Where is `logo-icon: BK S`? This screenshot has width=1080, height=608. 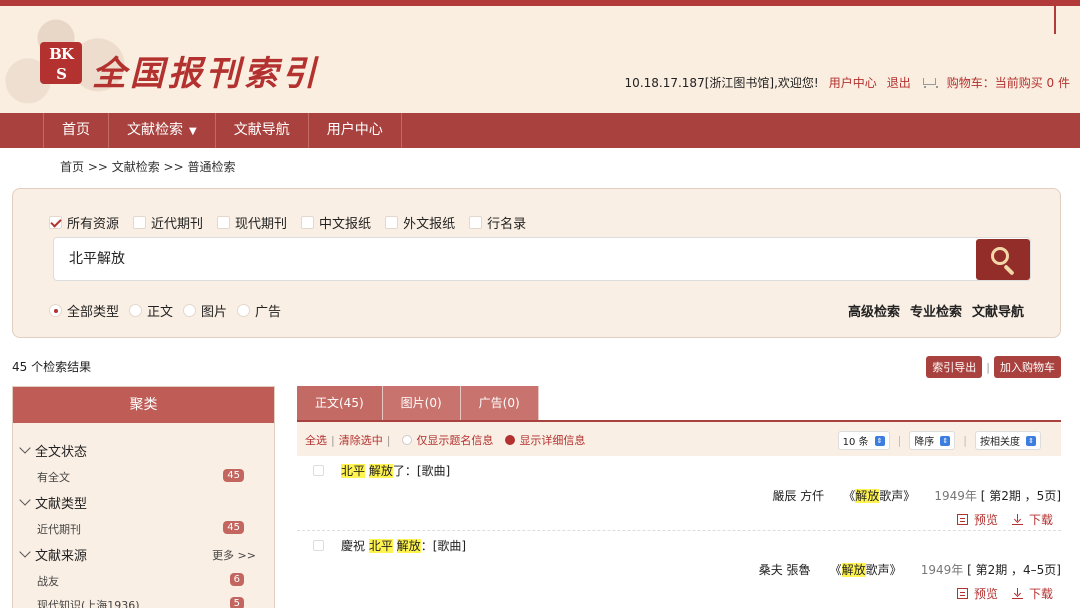 logo-icon: BK S is located at coordinates (61, 63).